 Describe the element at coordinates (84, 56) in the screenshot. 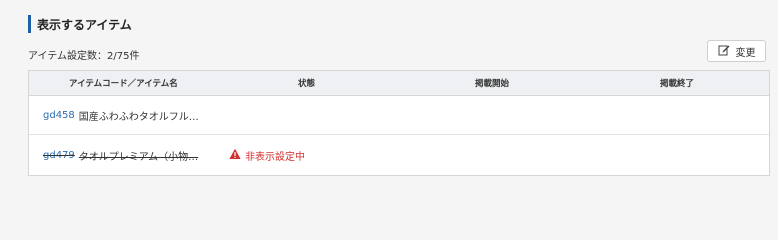

I see `item-count: アイテム設定数：2/75件` at that location.